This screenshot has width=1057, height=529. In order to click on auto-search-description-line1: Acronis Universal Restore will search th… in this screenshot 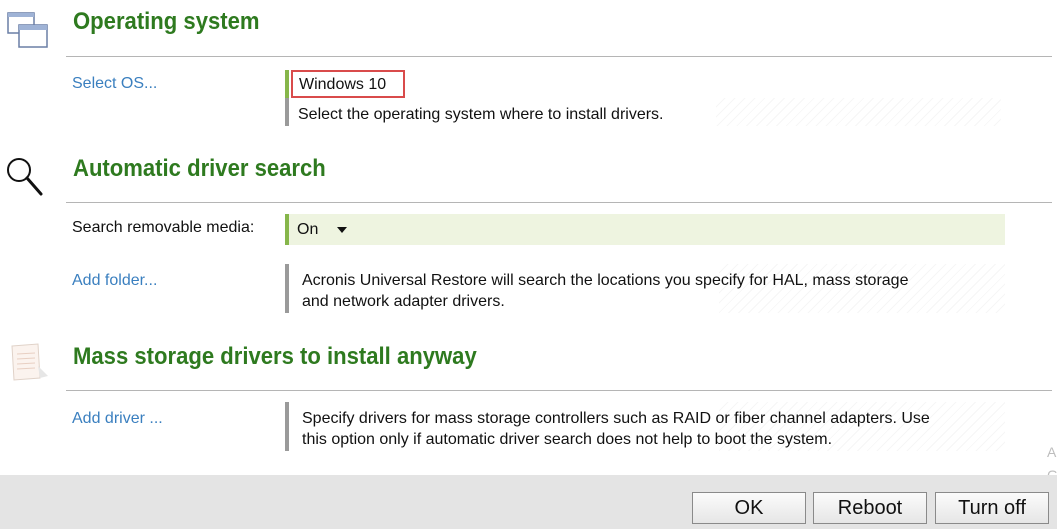, I will do `click(605, 280)`.